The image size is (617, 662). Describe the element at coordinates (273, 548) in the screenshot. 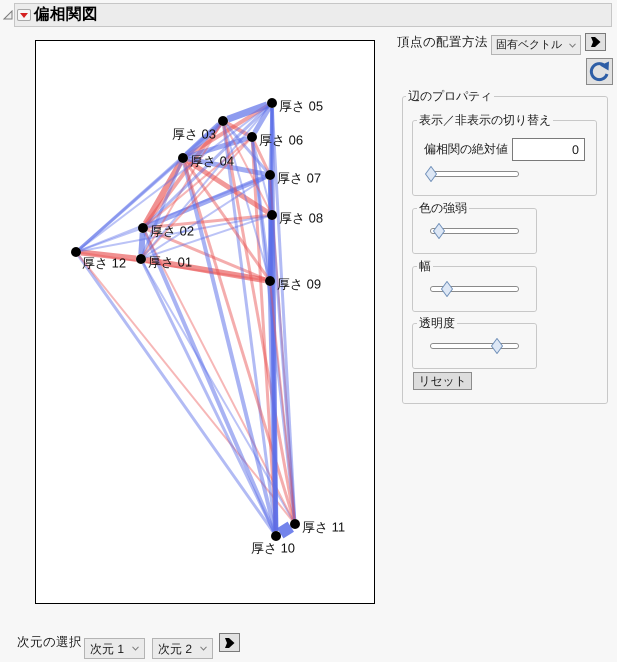

I see `node-label: 厚さ 10` at that location.